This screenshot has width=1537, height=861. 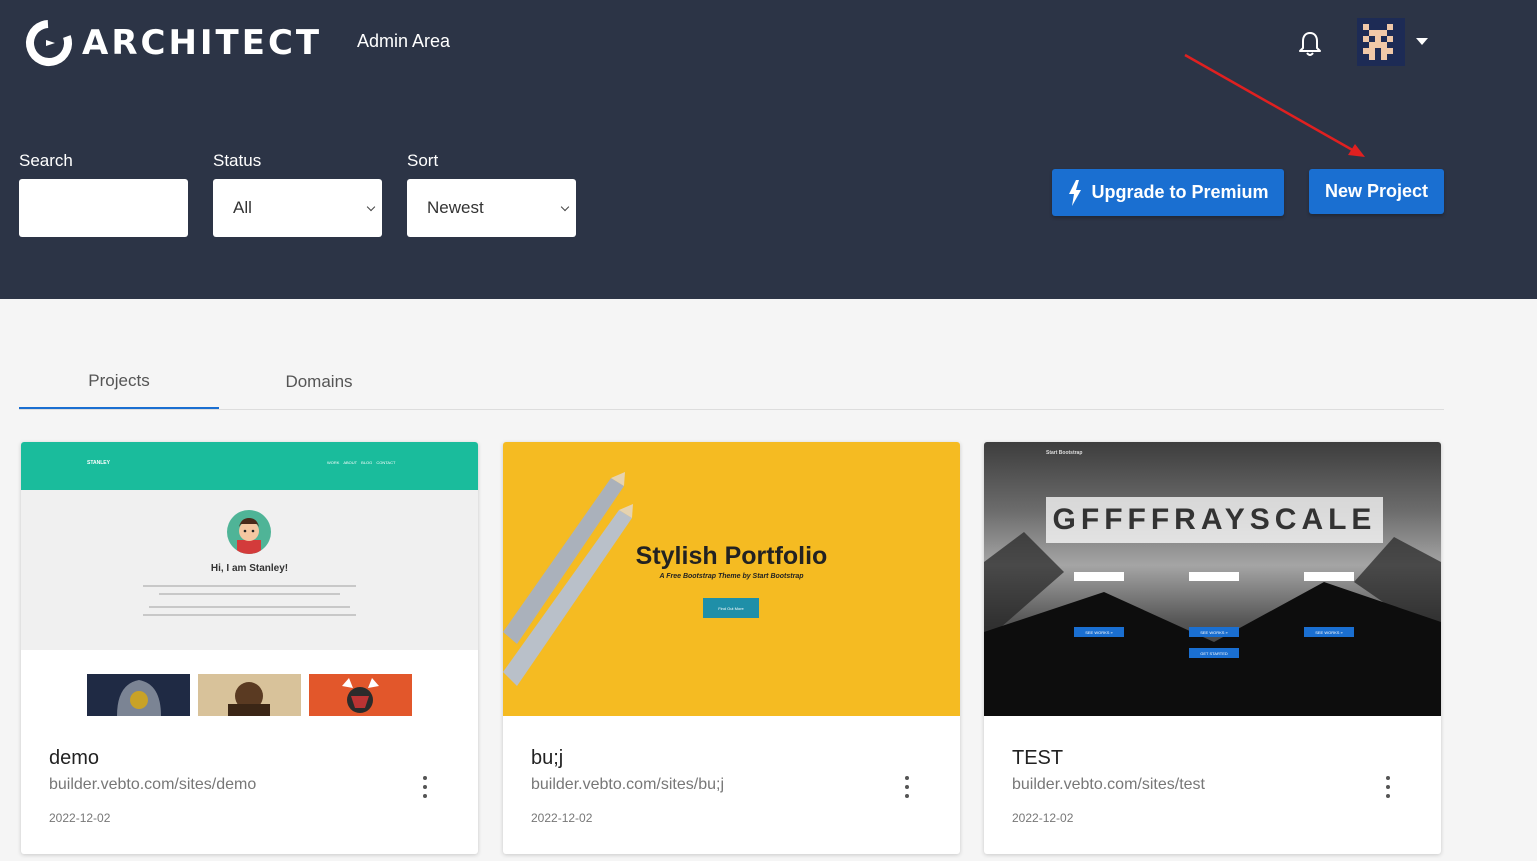 What do you see at coordinates (627, 784) in the screenshot?
I see `project-url: builder.vebto.com/sites/bu;j` at bounding box center [627, 784].